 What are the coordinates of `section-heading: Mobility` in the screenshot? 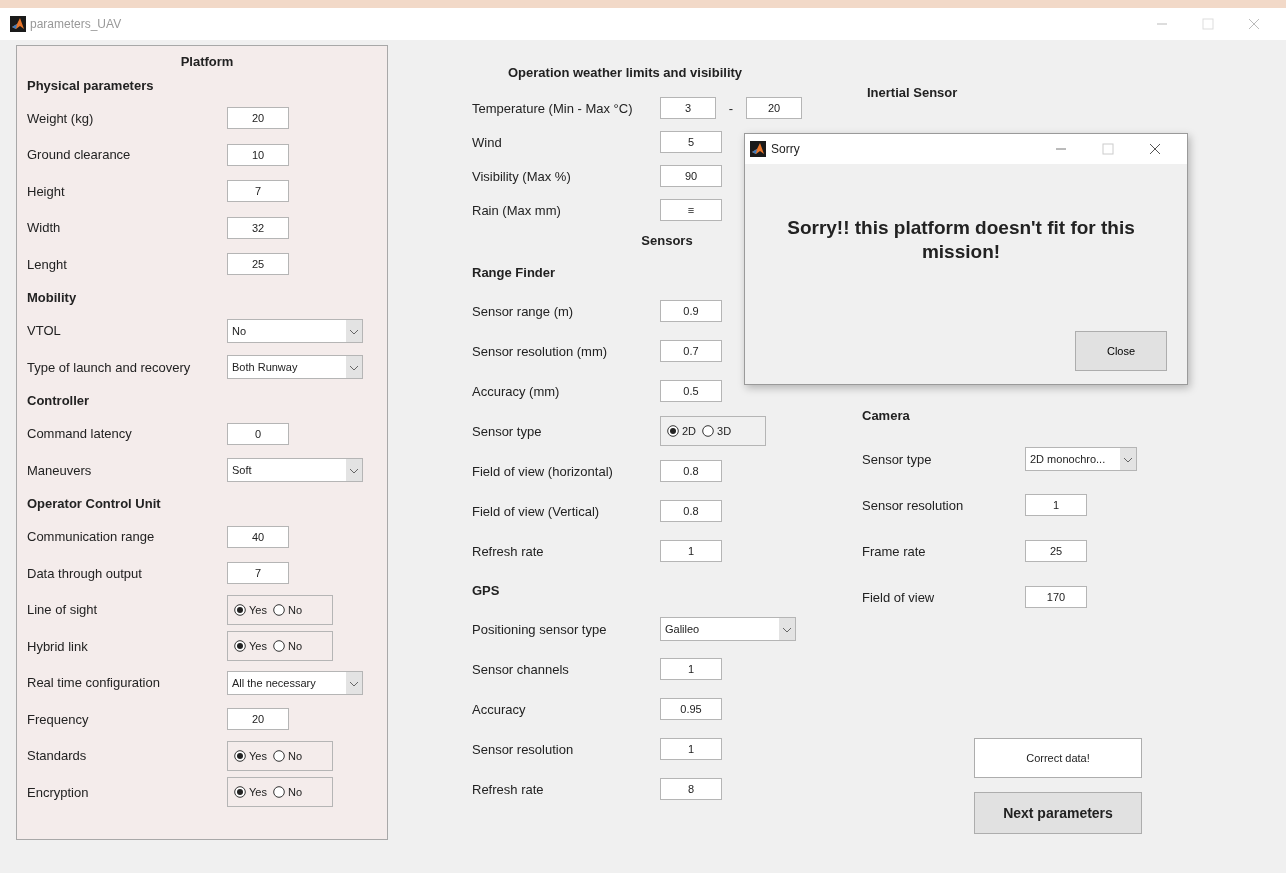 It's located at (52, 297).